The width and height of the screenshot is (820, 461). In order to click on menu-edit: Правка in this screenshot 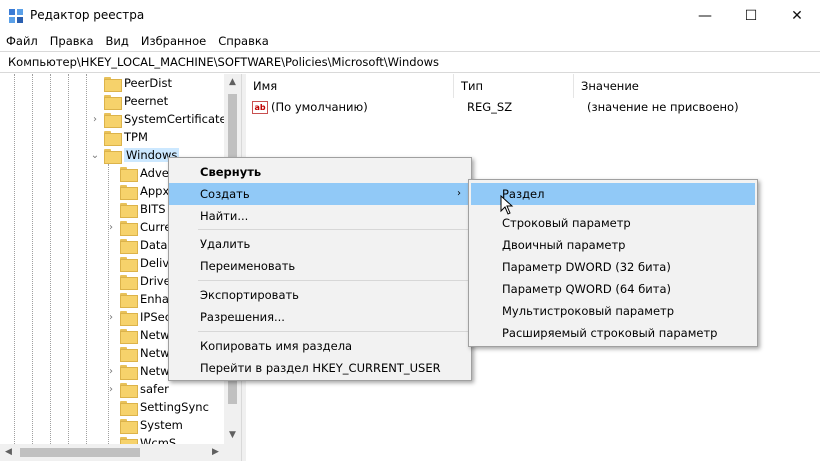, I will do `click(72, 41)`.